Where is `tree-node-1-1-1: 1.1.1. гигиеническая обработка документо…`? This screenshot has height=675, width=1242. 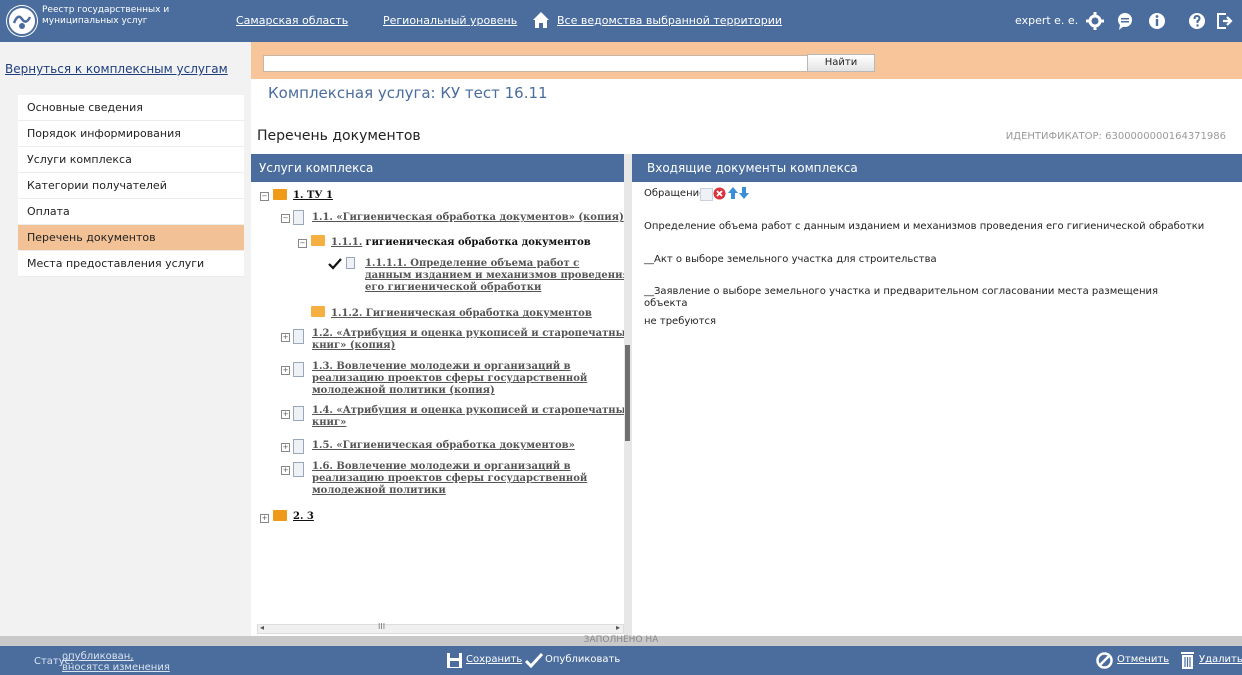
tree-node-1-1-1: 1.1.1. гигиеническая обработка документо… is located at coordinates (461, 243).